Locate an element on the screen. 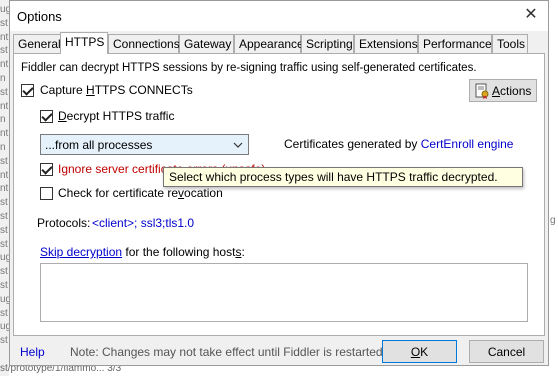  accelerator-key: D is located at coordinates (62, 116).